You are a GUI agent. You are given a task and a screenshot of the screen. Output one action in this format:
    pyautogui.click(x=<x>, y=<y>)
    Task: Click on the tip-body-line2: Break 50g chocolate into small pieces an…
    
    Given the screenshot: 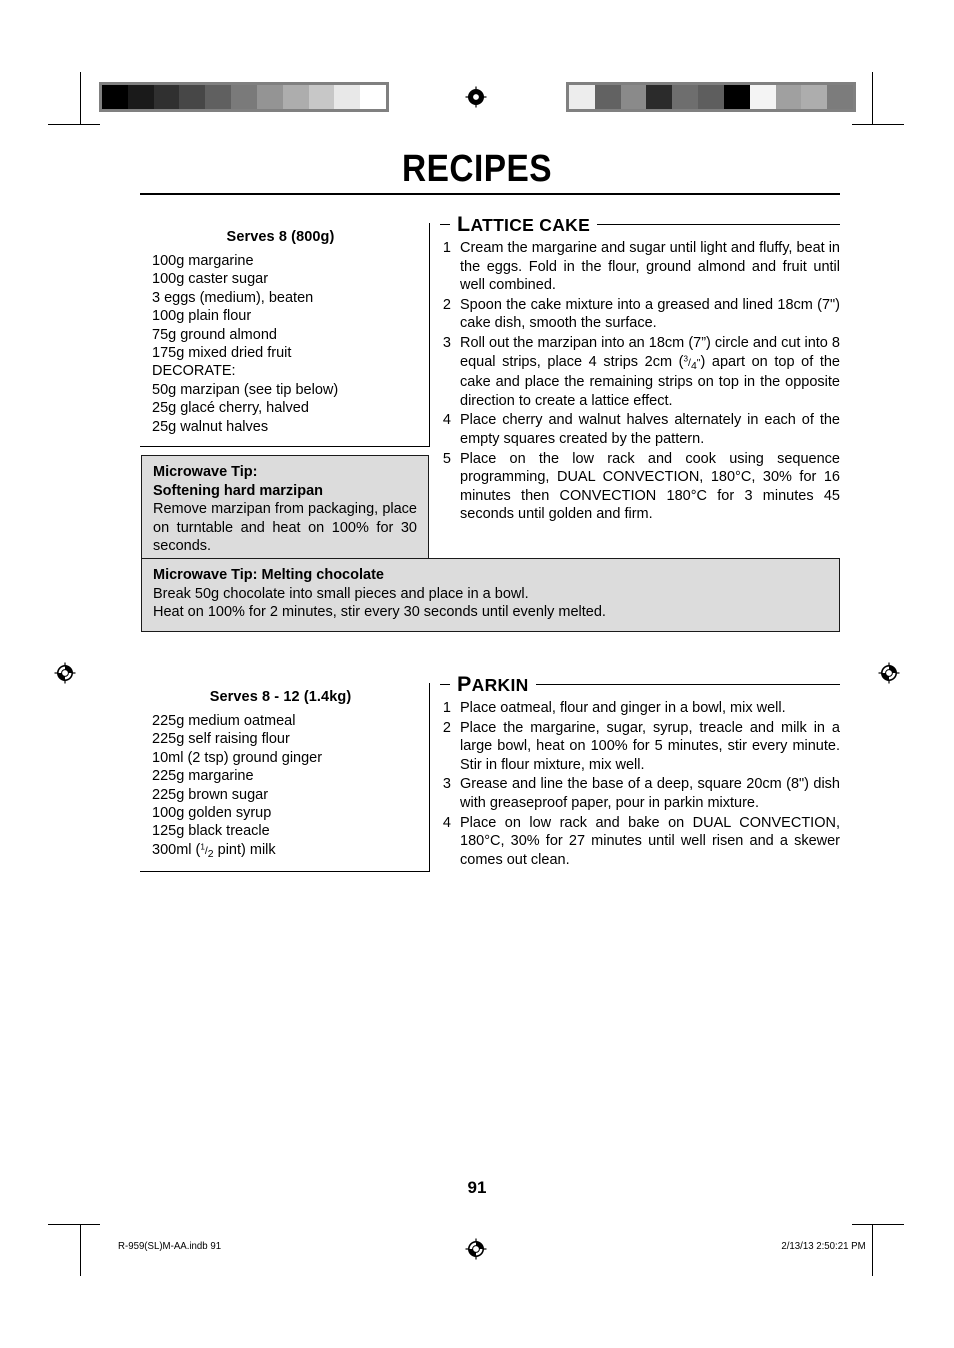 What is the action you would take?
    pyautogui.click(x=341, y=593)
    